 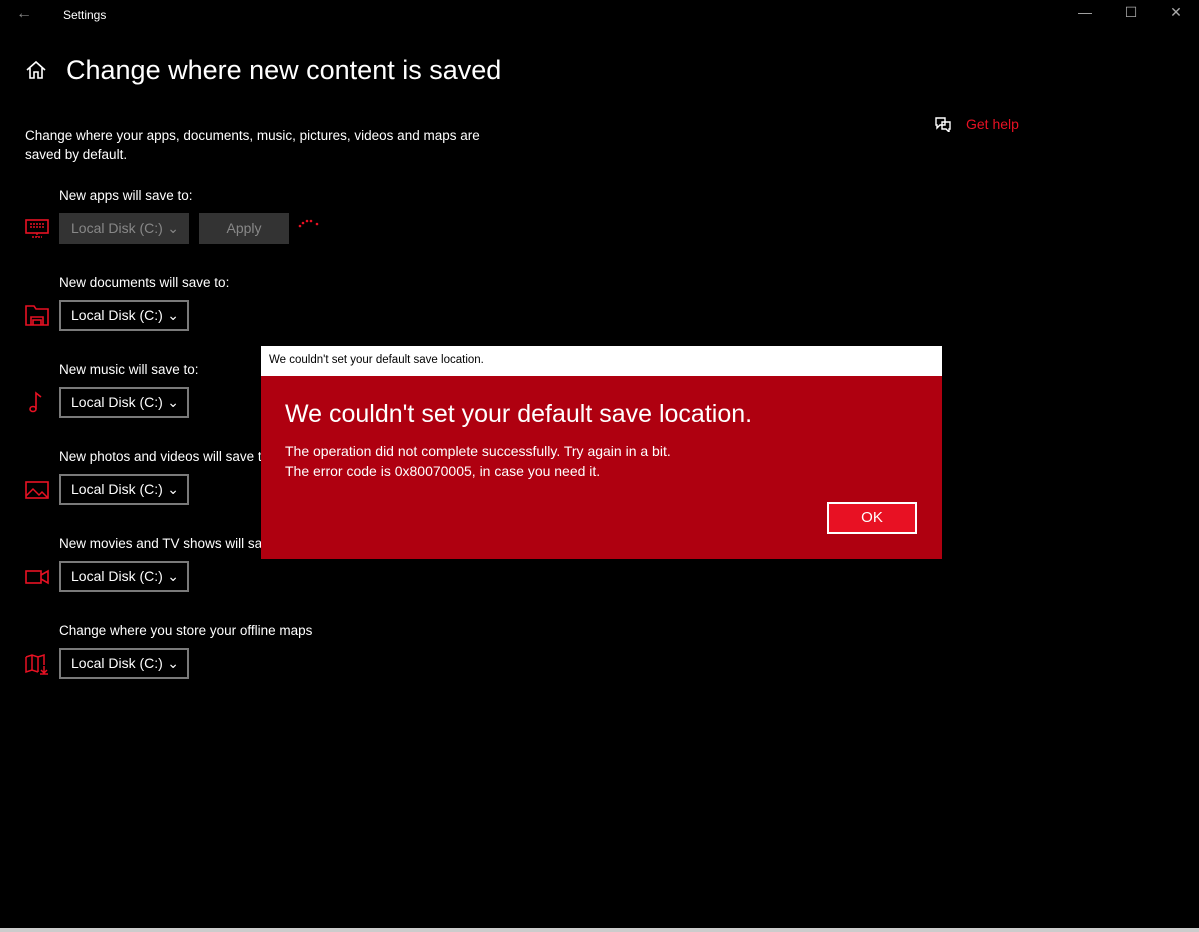 I want to click on get-help-label: Get help, so click(x=992, y=124).